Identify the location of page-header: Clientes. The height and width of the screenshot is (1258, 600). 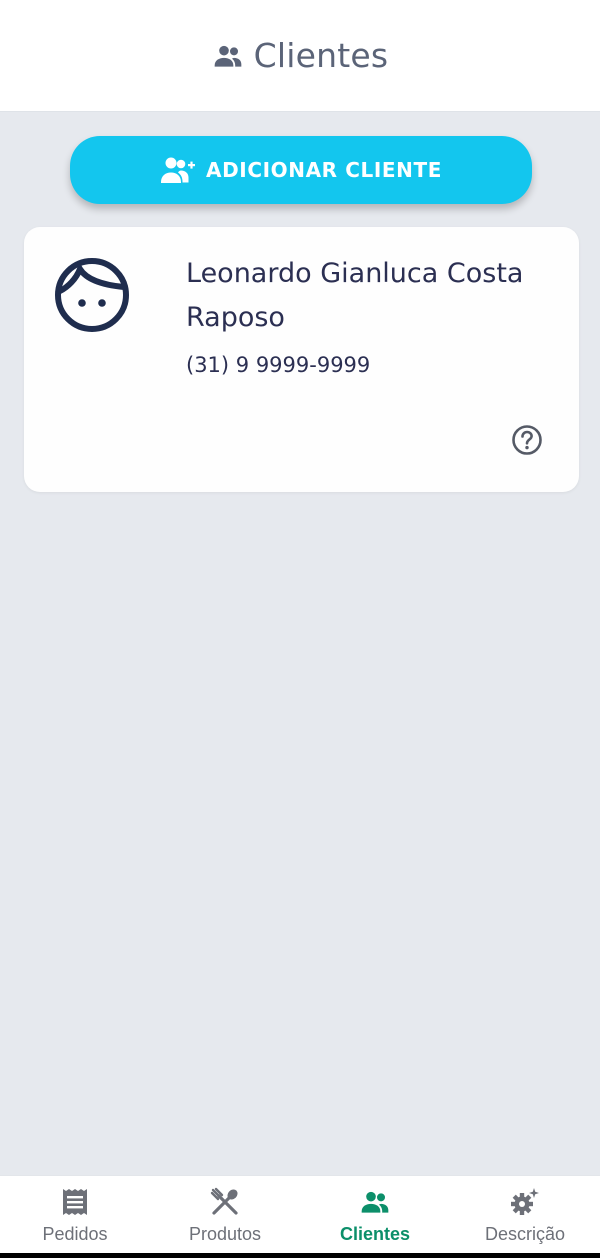
(300, 56).